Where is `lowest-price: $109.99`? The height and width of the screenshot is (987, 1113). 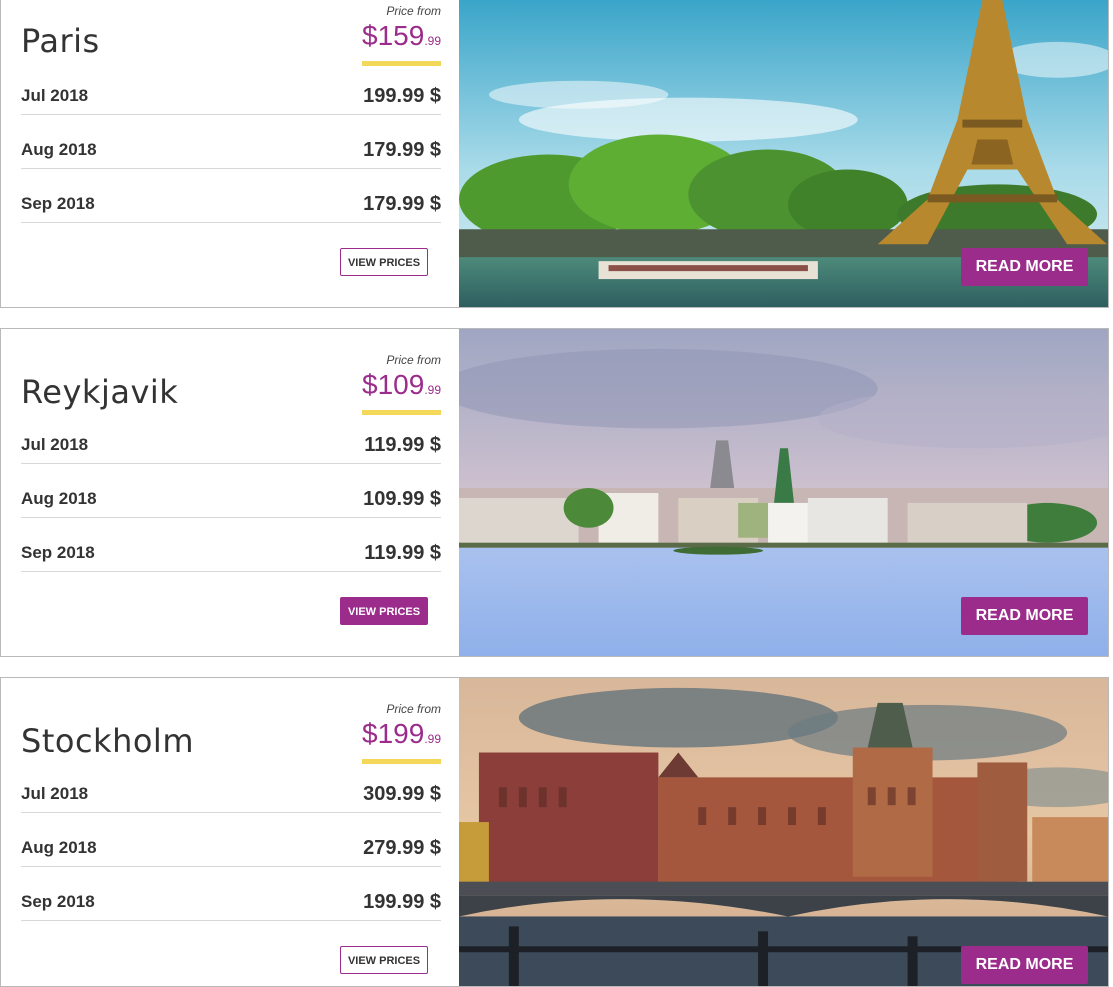
lowest-price: $109.99 is located at coordinates (401, 392).